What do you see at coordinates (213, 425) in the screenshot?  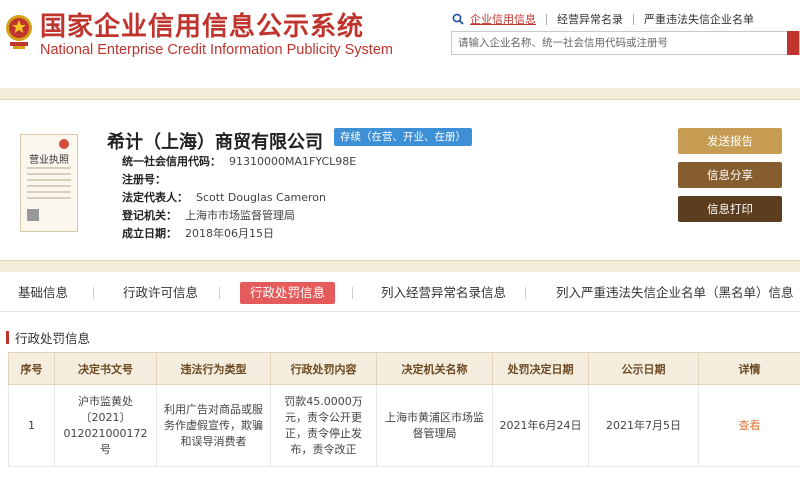 I see `cell-violation: 利用广告对商品或服务作虚假宣传，欺骗和误导消费者` at bounding box center [213, 425].